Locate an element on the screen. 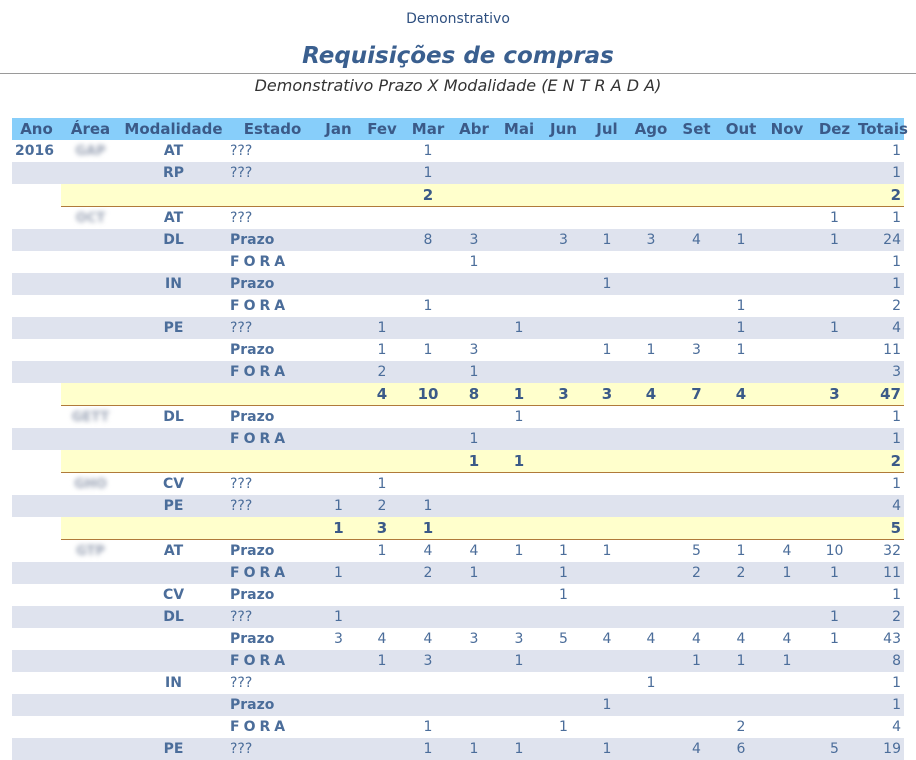 The height and width of the screenshot is (760, 916). title-divider is located at coordinates (458, 73).